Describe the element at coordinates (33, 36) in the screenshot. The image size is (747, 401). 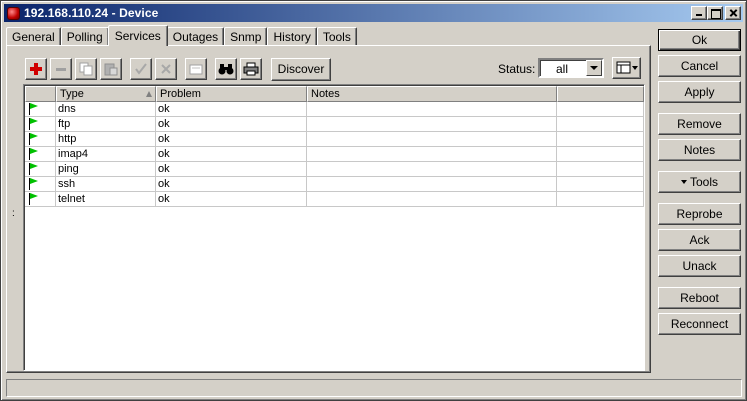
I see `tab-general: General` at that location.